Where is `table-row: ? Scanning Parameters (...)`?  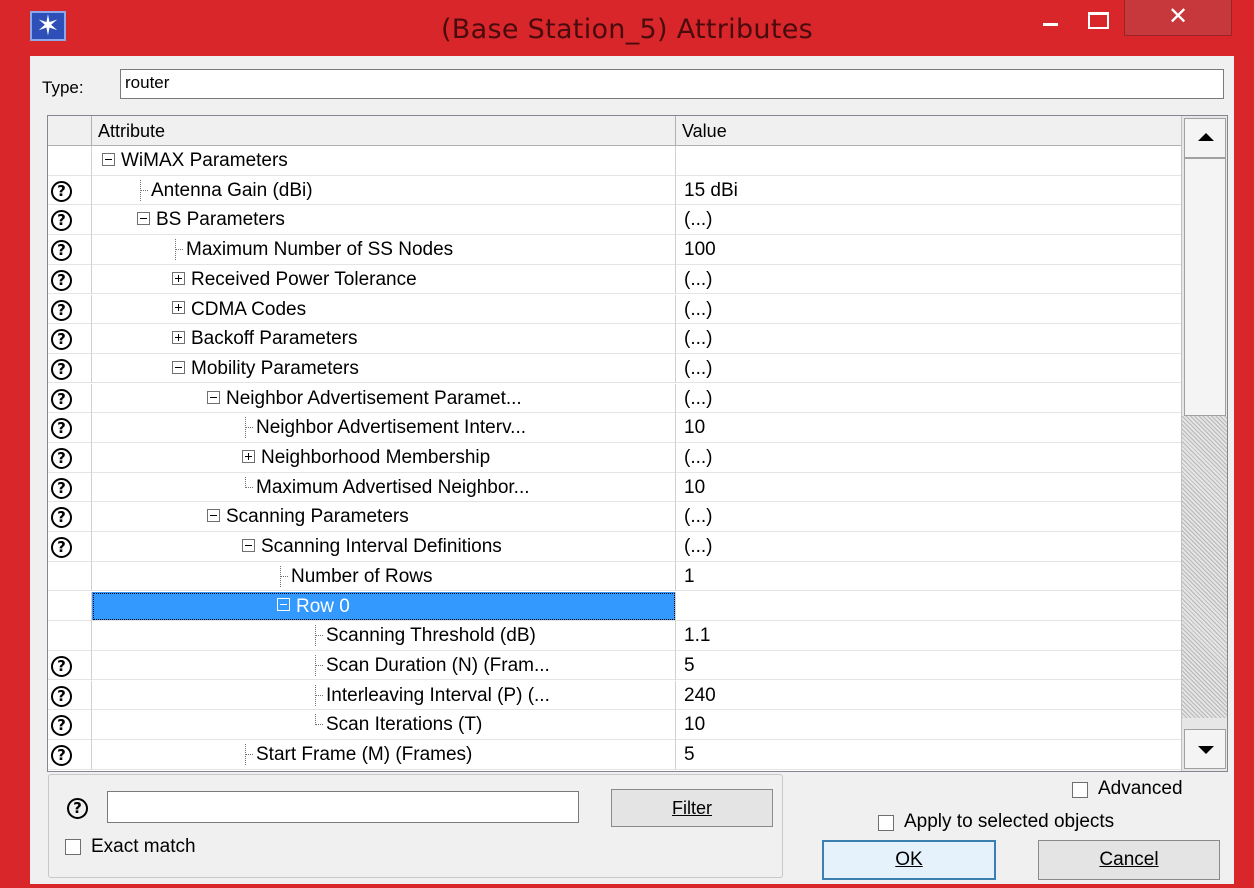
table-row: ? Scanning Parameters (...) is located at coordinates (614, 517).